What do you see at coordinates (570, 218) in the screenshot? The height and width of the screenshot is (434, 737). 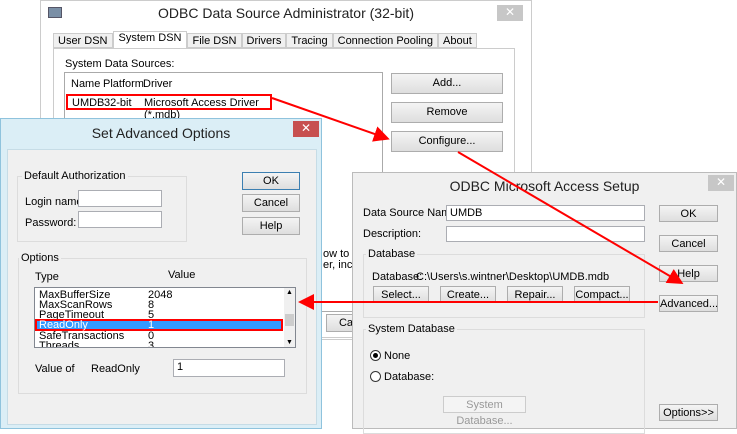 I see `arrow-to-advanced` at bounding box center [570, 218].